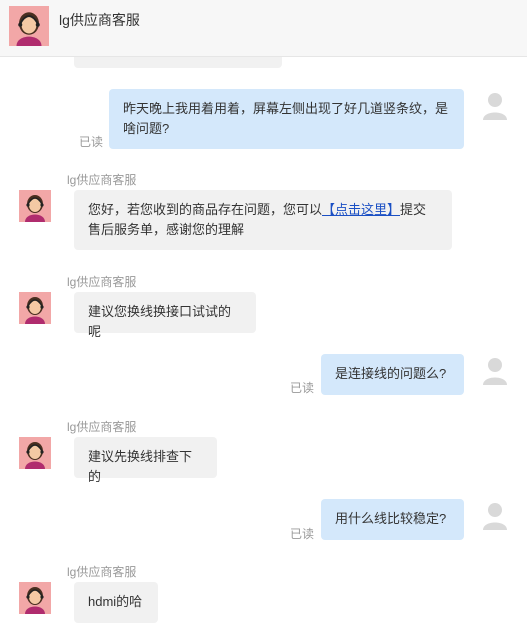 This screenshot has height=643, width=527. I want to click on message-text: 建议您换线换接口试试的呢, so click(160, 321).